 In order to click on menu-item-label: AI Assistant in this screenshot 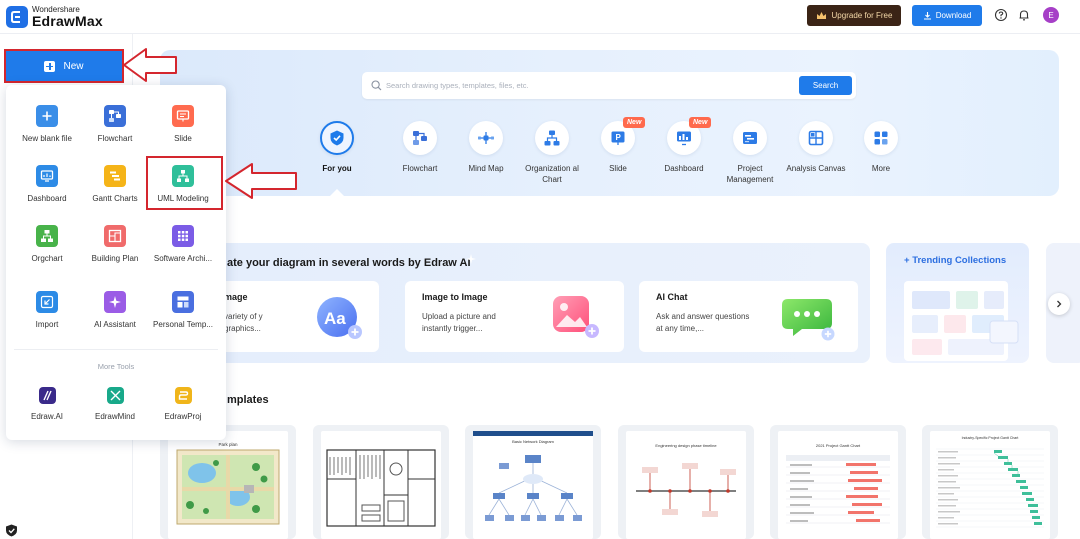, I will do `click(115, 324)`.